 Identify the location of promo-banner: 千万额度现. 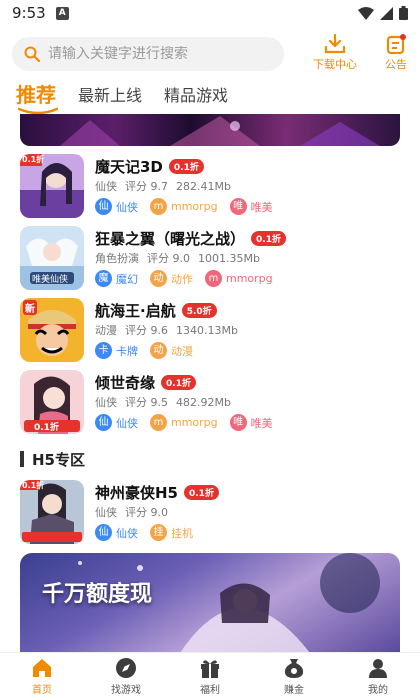
(210, 603).